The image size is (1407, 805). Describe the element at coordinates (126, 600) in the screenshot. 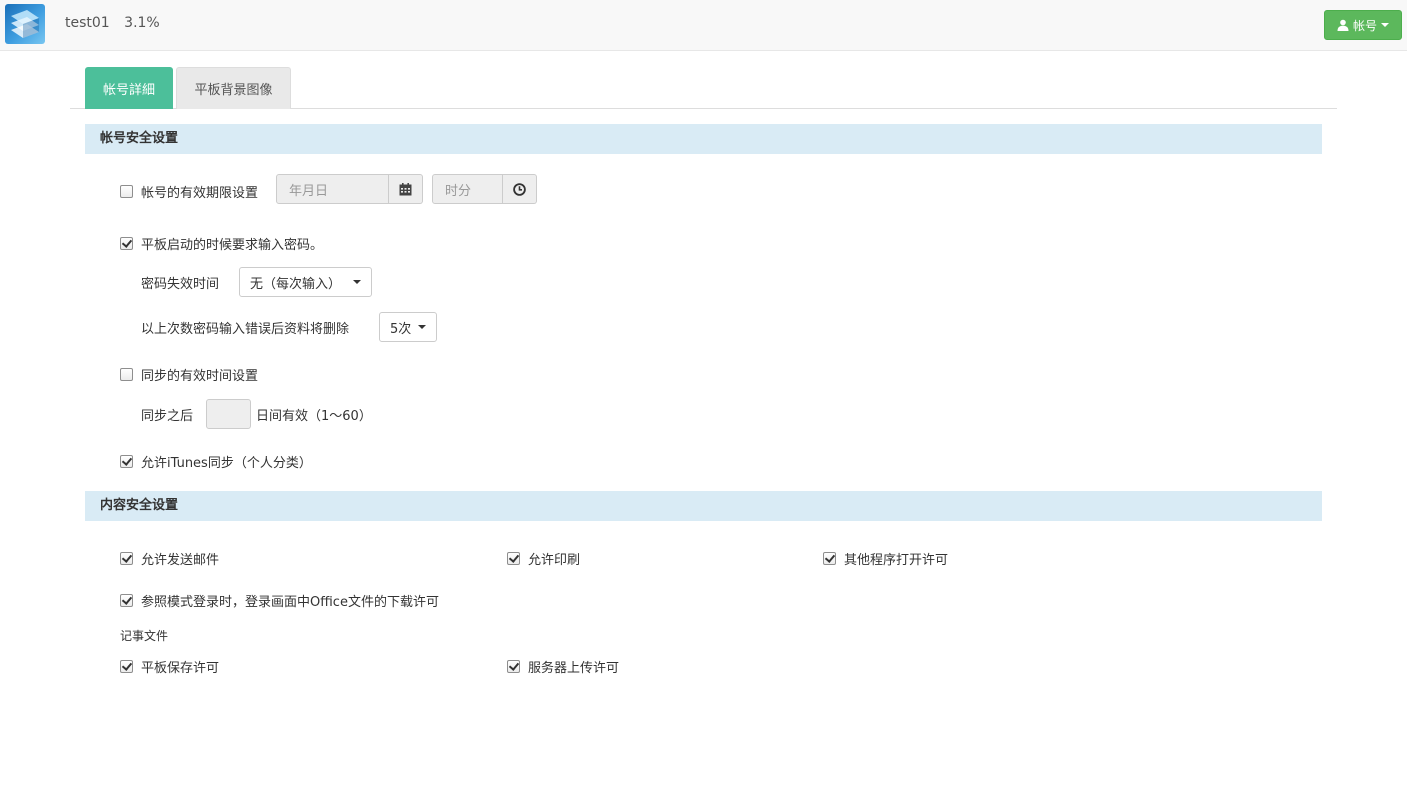

I see `office-download-checkbox` at that location.